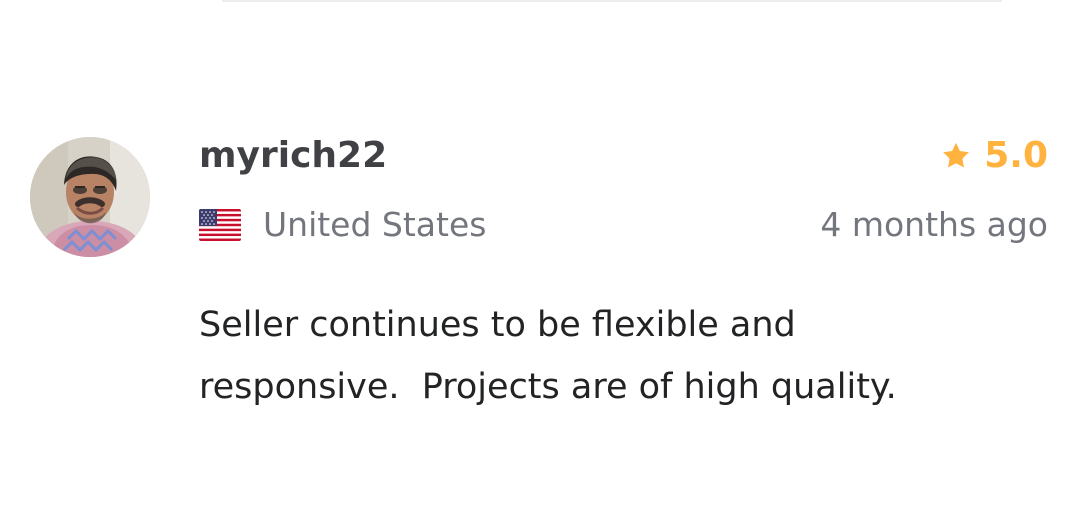 The height and width of the screenshot is (532, 1080). What do you see at coordinates (90, 197) in the screenshot?
I see `avatar` at bounding box center [90, 197].